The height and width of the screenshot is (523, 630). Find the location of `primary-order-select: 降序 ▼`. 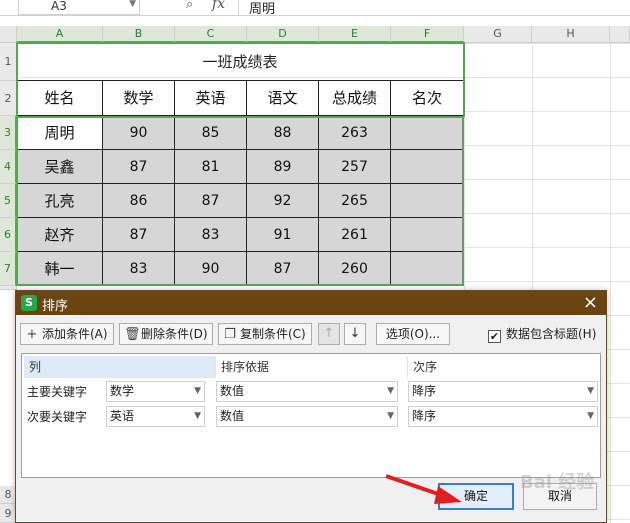

primary-order-select: 降序 ▼ is located at coordinates (503, 391).